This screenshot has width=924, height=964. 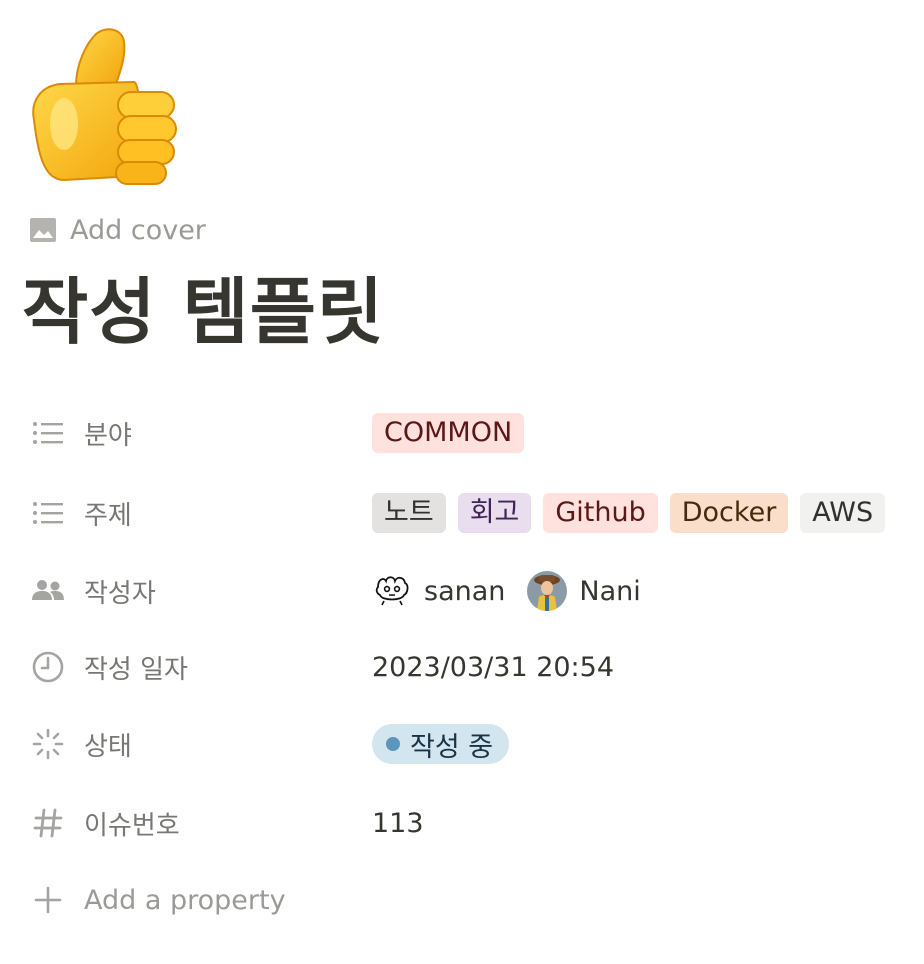 I want to click on person-chip-sanan: sanan, so click(x=438, y=591).